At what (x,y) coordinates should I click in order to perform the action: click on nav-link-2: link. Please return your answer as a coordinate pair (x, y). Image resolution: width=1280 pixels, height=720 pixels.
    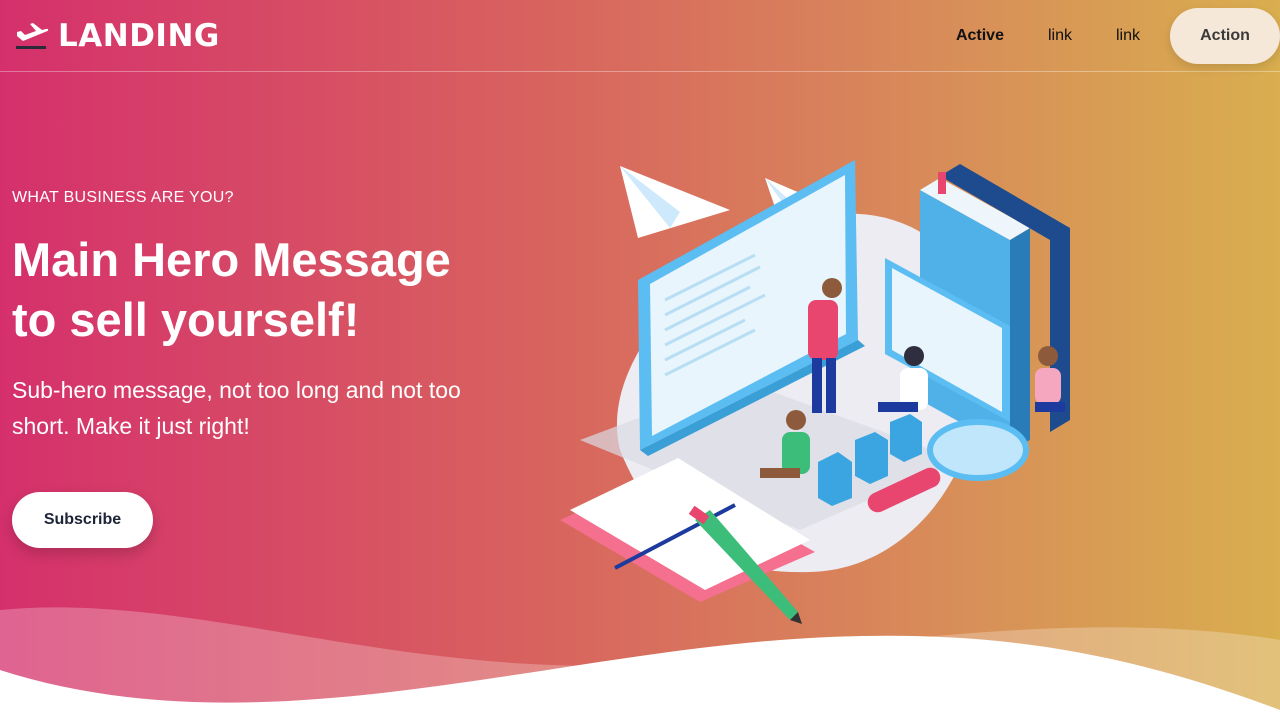
    Looking at the image, I should click on (1128, 36).